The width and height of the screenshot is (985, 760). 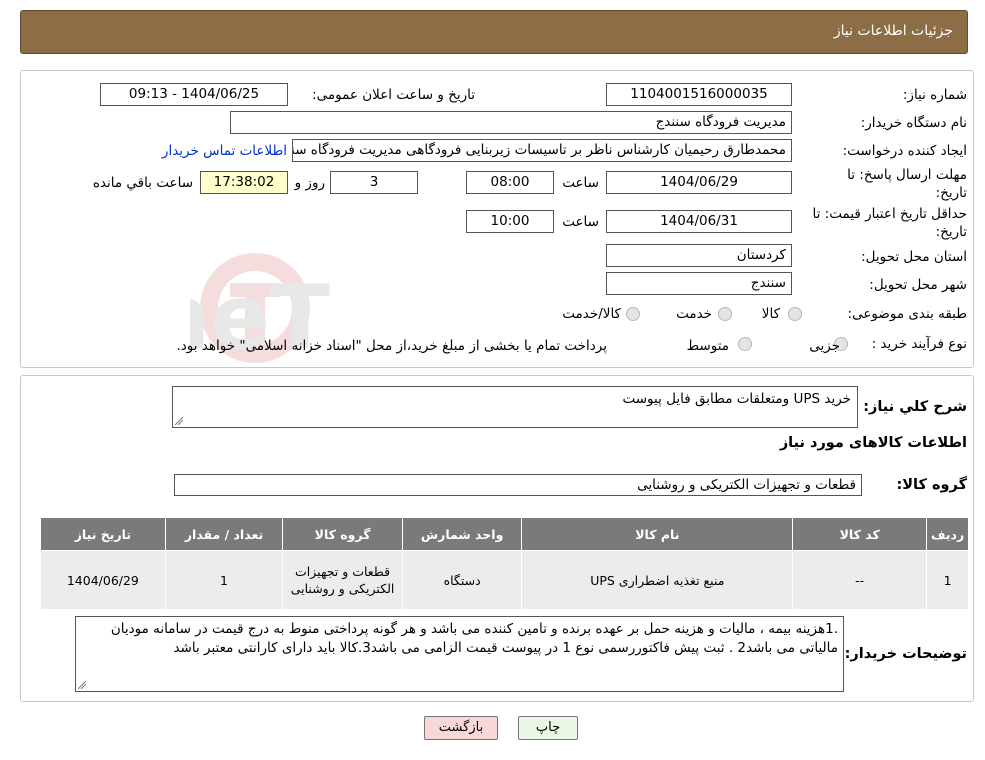 I want to click on category-radio-goods, so click(x=795, y=314).